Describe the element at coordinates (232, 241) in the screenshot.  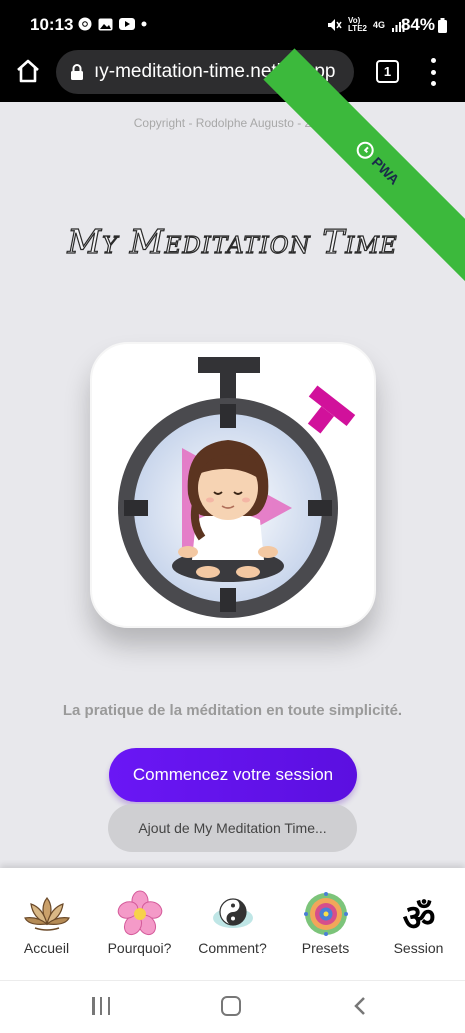
I see `app-title: My Meditation Time` at that location.